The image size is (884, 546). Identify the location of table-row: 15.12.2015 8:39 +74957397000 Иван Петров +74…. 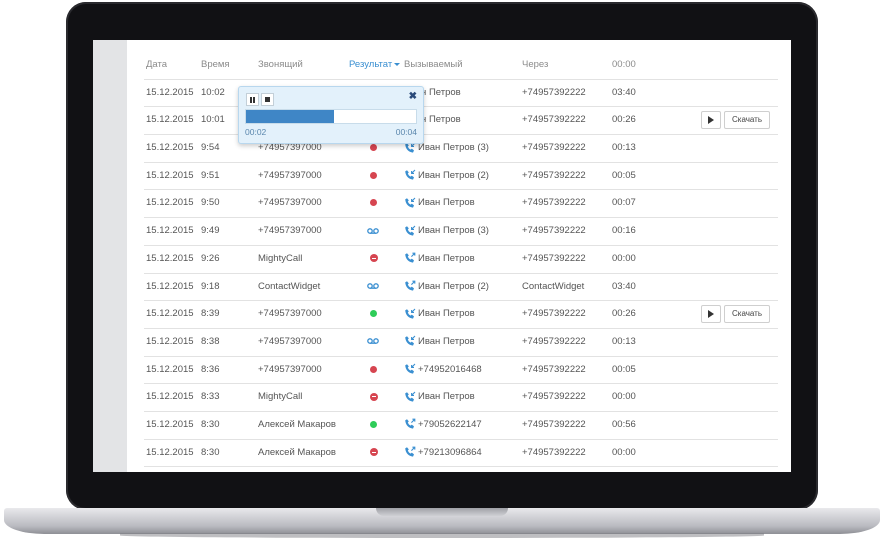
(461, 315).